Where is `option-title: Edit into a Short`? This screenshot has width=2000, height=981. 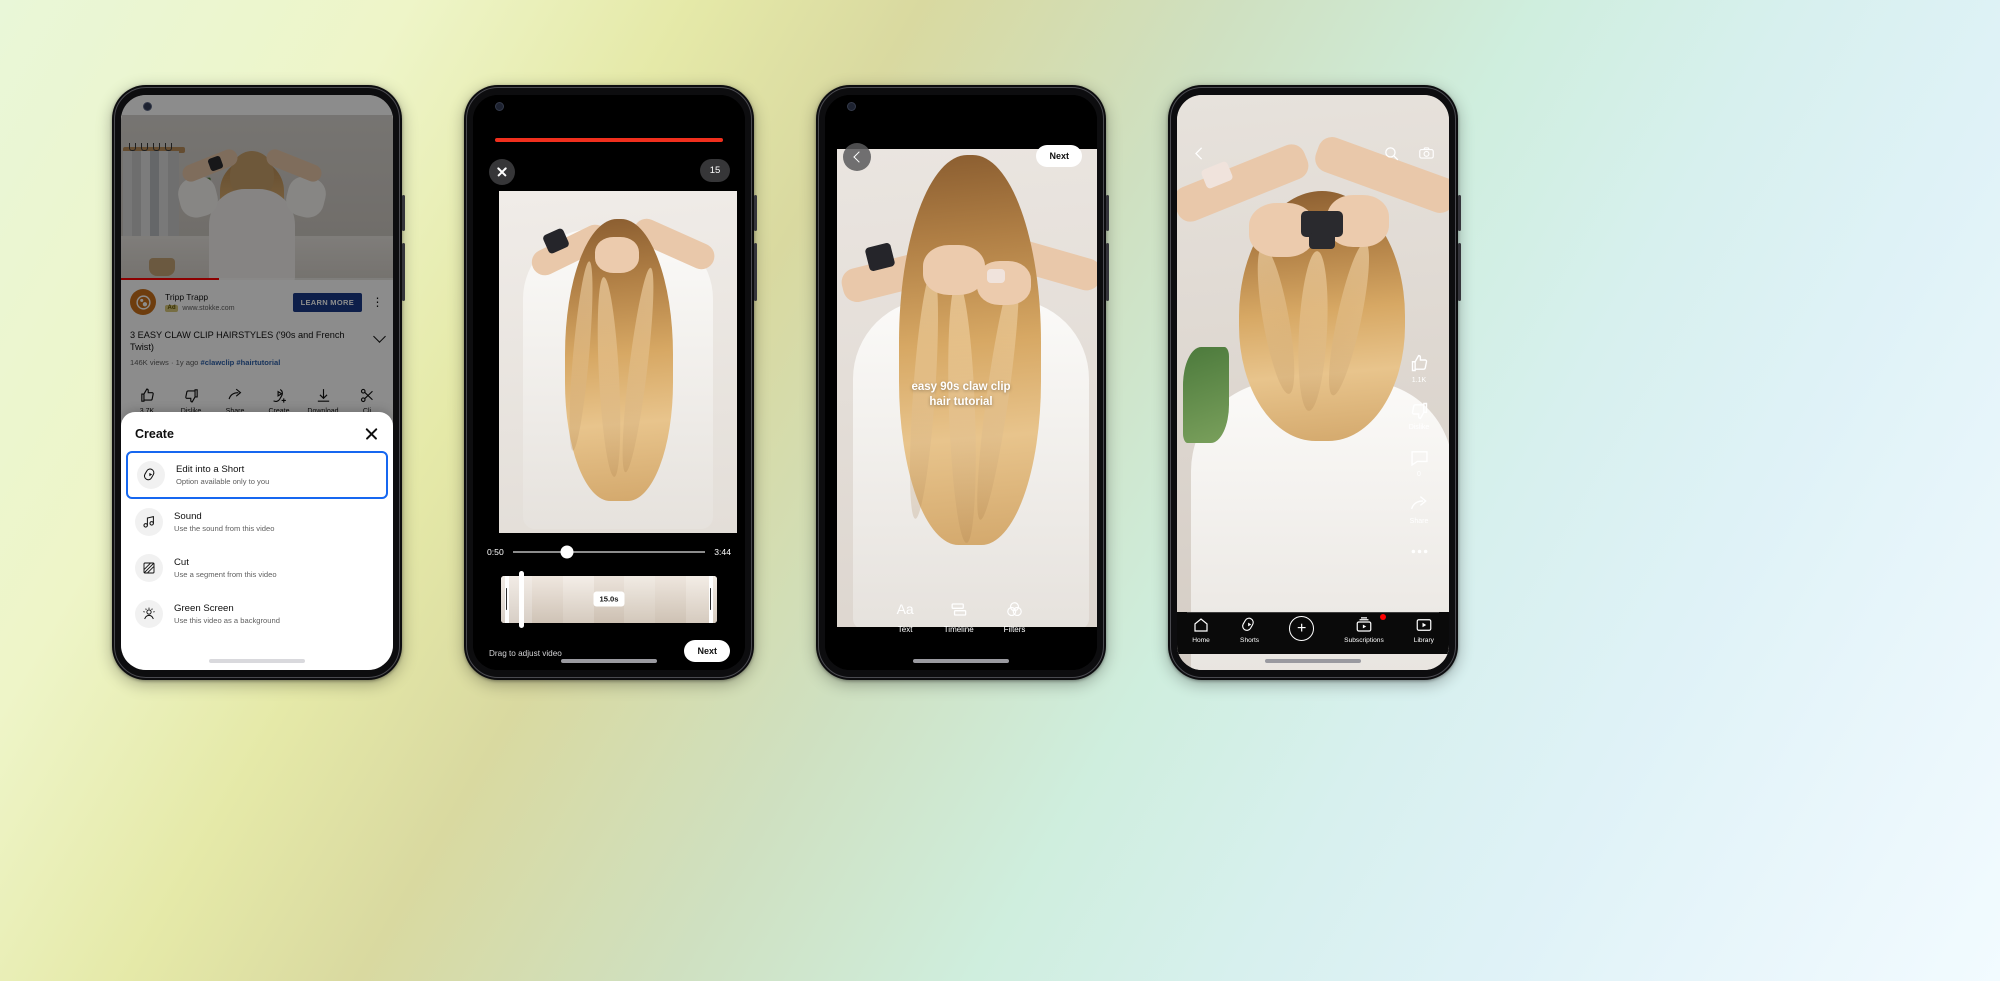
option-title: Edit into a Short is located at coordinates (210, 469).